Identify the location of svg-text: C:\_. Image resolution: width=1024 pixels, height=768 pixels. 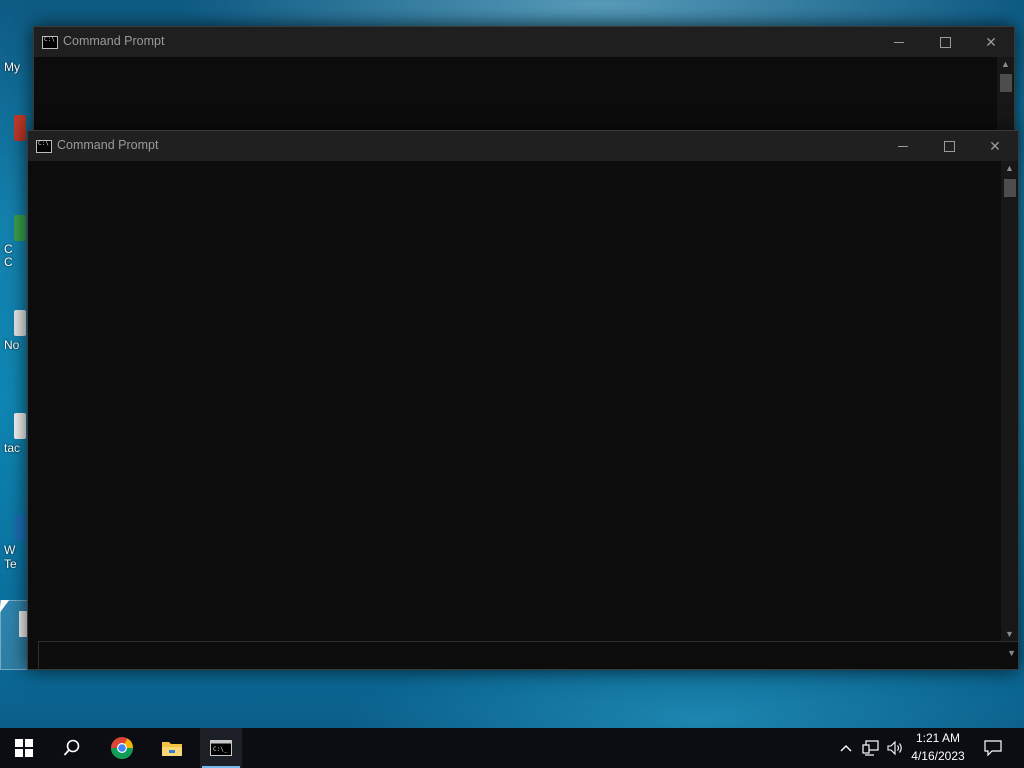
(220, 749).